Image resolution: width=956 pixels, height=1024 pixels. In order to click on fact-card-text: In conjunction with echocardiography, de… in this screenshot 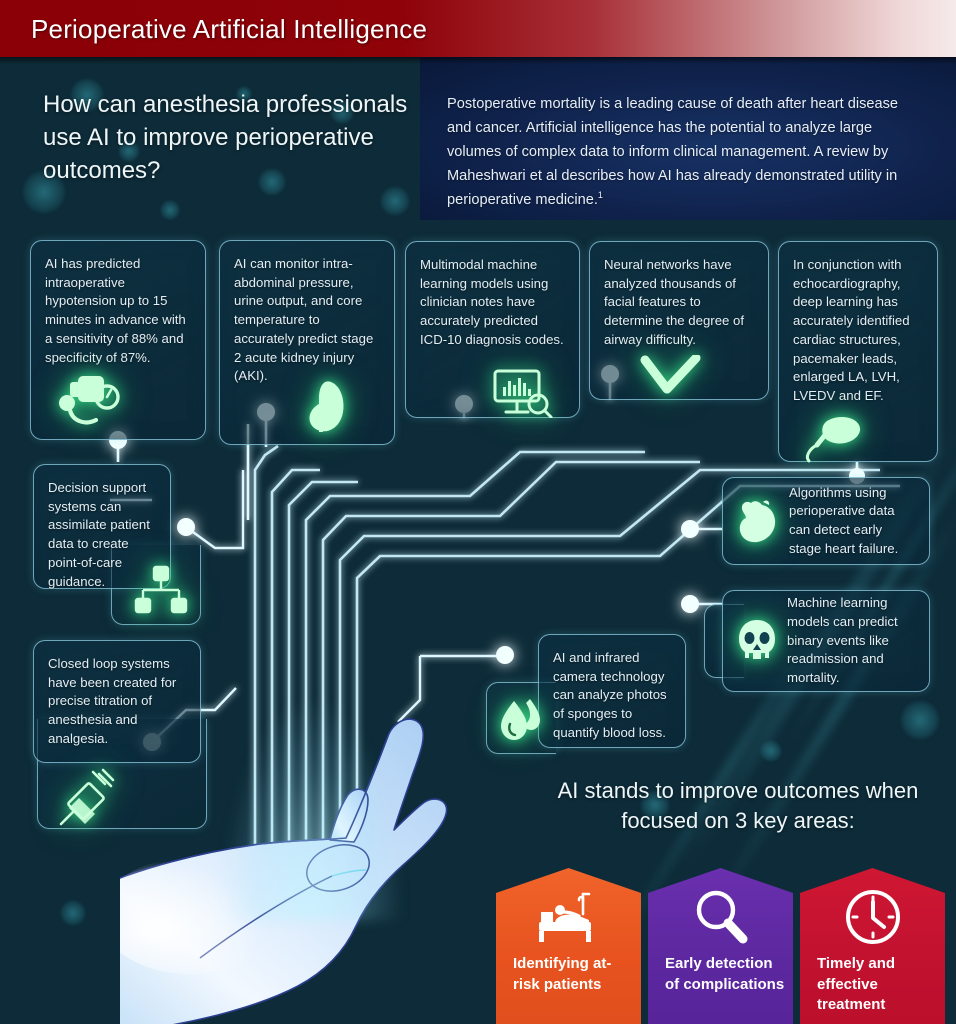, I will do `click(851, 330)`.